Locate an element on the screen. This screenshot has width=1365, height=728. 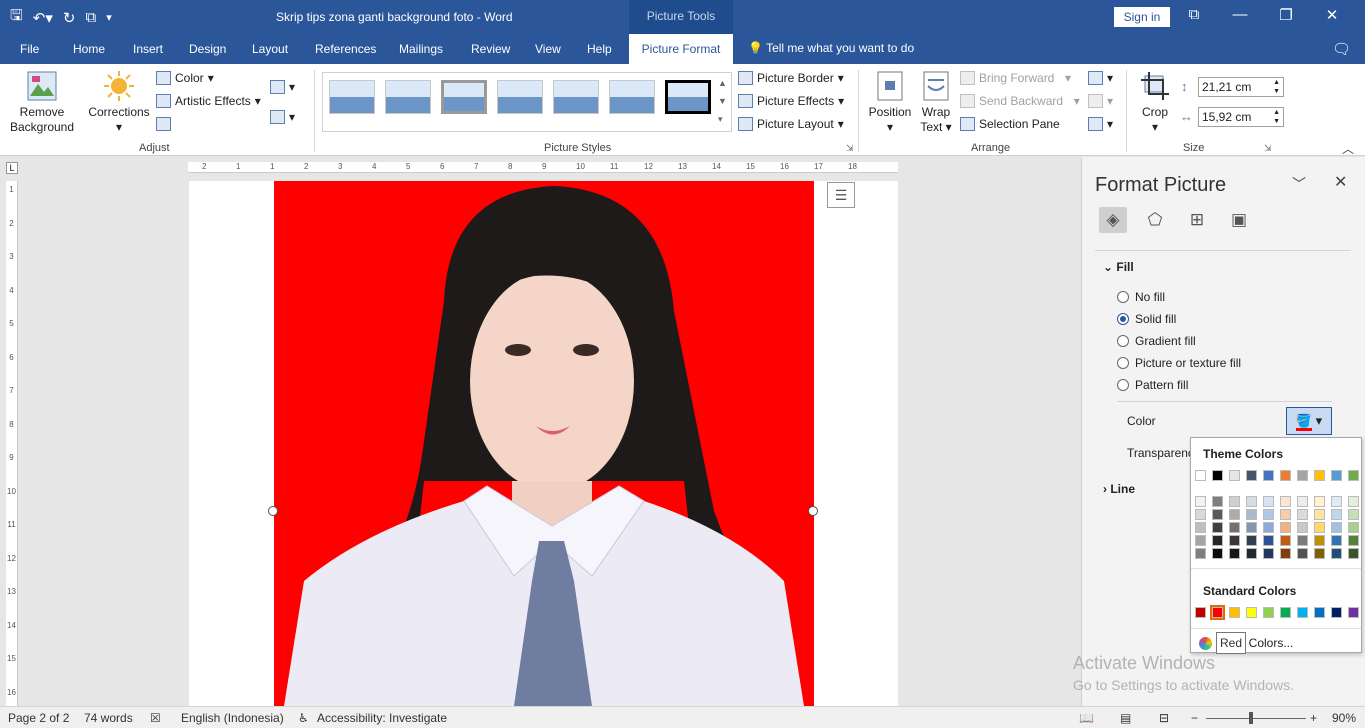
picture-texture-fill-option: Picture or texture fill is located at coordinates (1179, 363).